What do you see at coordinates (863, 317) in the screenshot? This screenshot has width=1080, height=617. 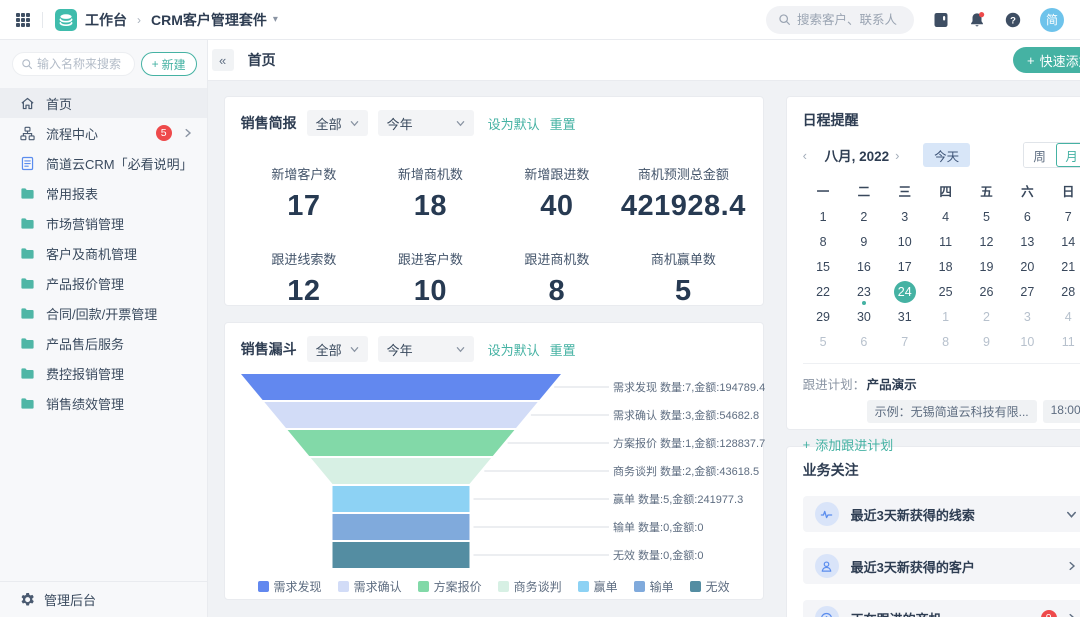 I see `calendar-day-30: 30` at bounding box center [863, 317].